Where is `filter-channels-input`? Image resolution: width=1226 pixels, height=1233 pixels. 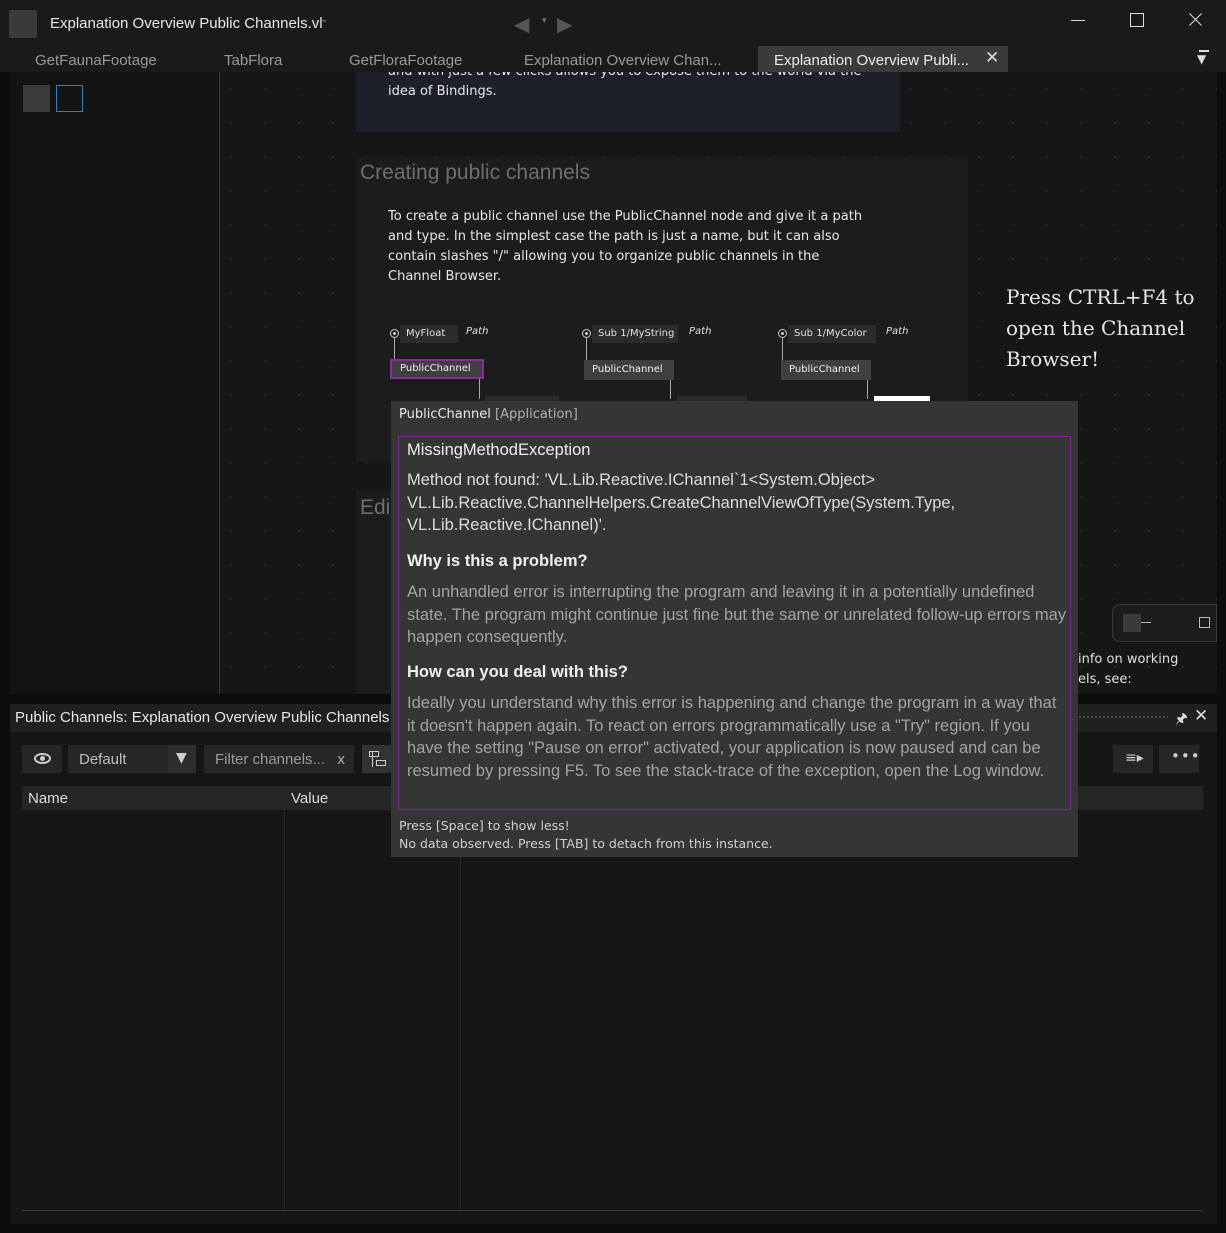
filter-channels-input is located at coordinates (279, 759).